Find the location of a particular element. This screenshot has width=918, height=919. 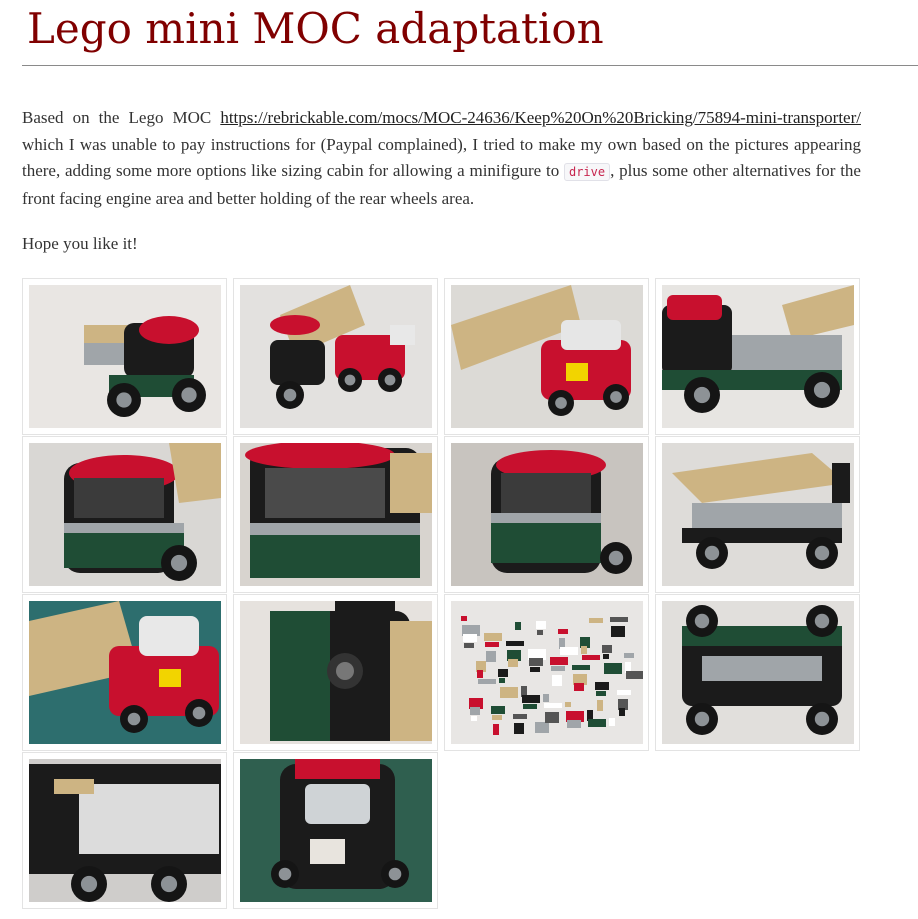

closing-line: Hope you like it! is located at coordinates (80, 243).